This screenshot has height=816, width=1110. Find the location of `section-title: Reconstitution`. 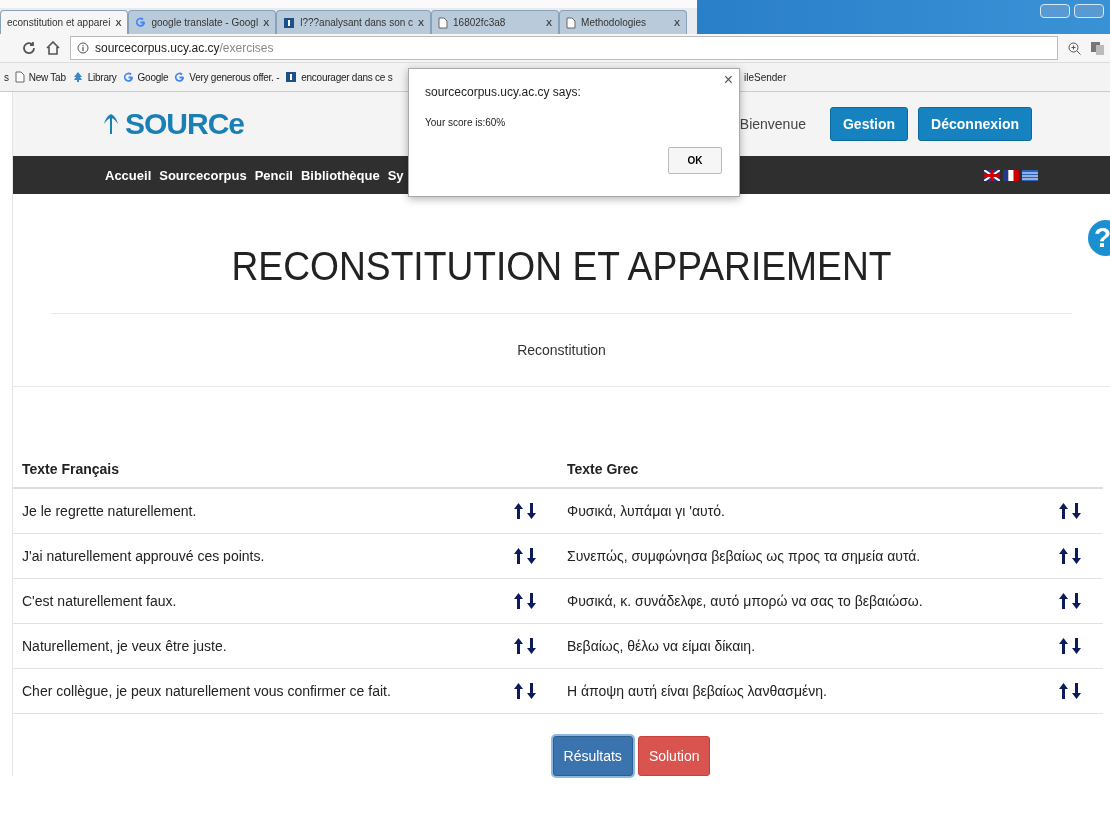

section-title: Reconstitution is located at coordinates (561, 350).